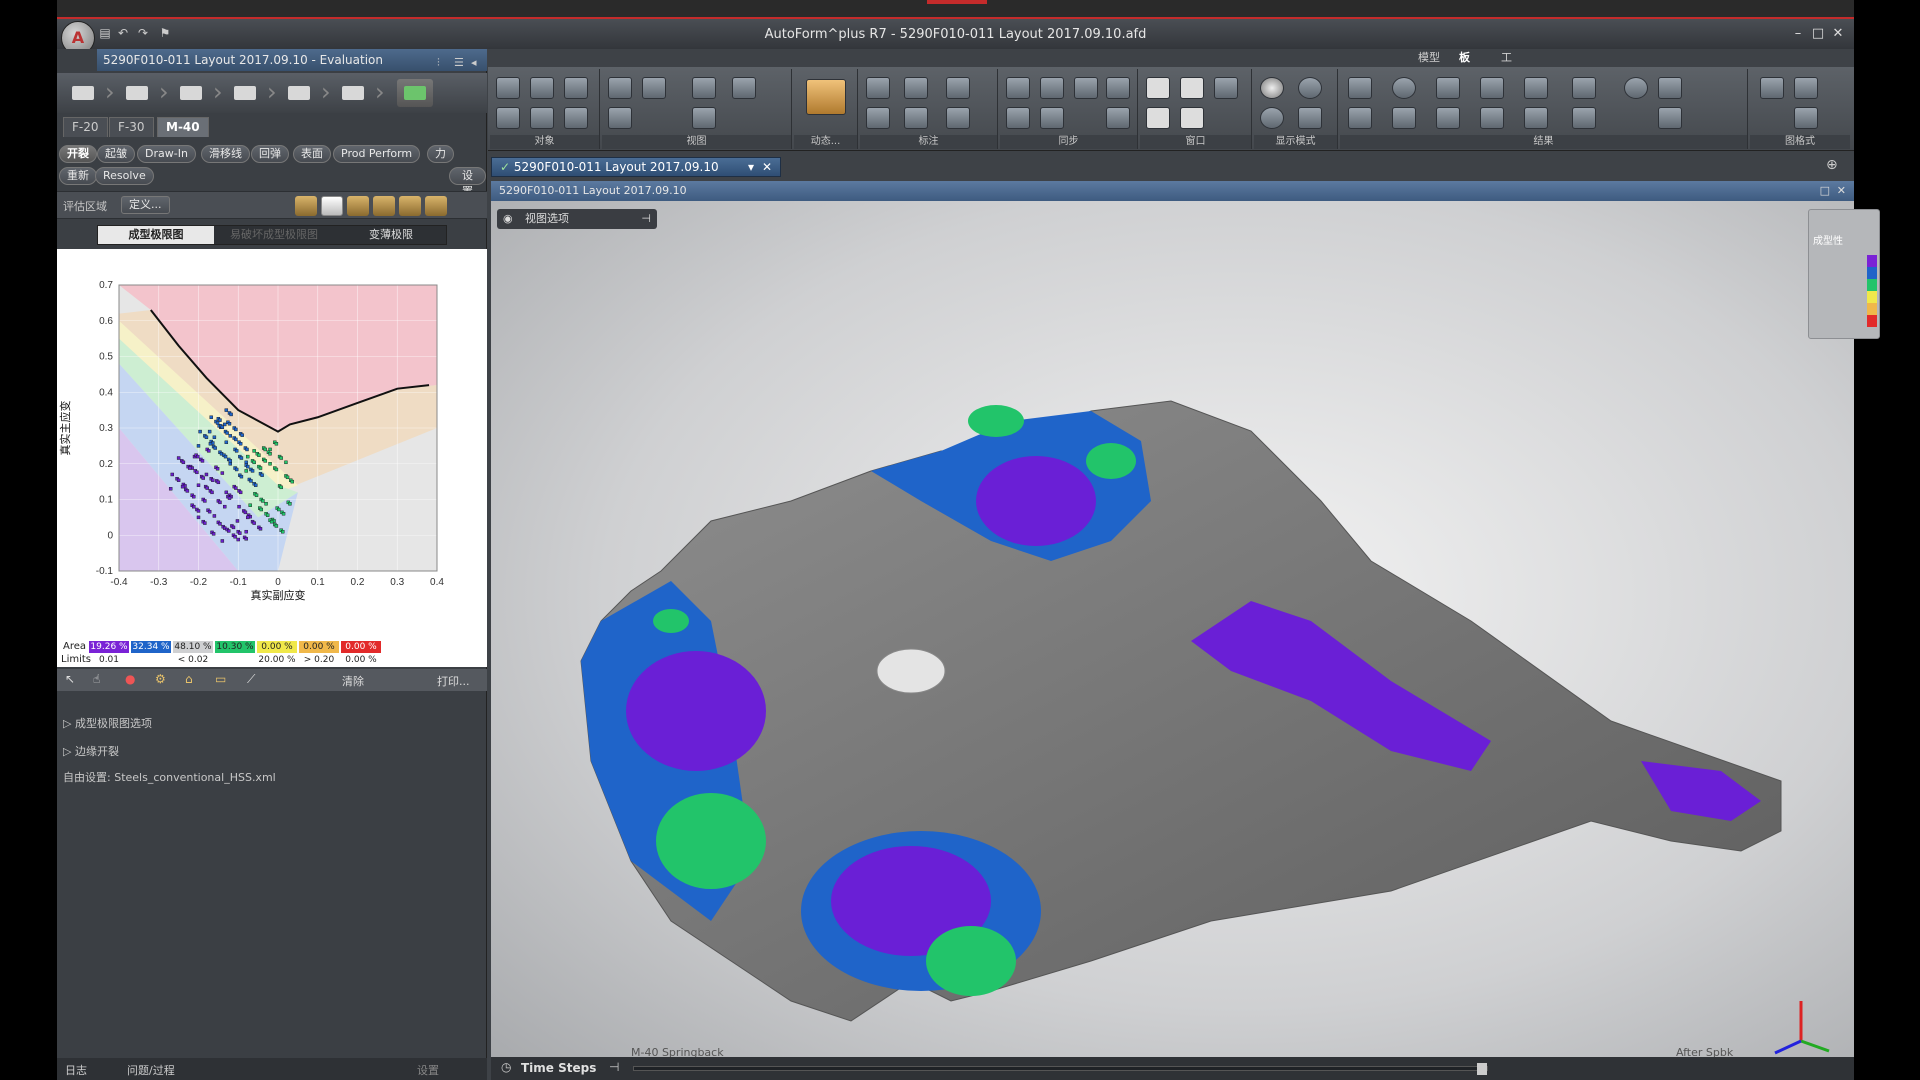 The height and width of the screenshot is (1080, 1920). I want to click on holder-icon, so click(137, 93).